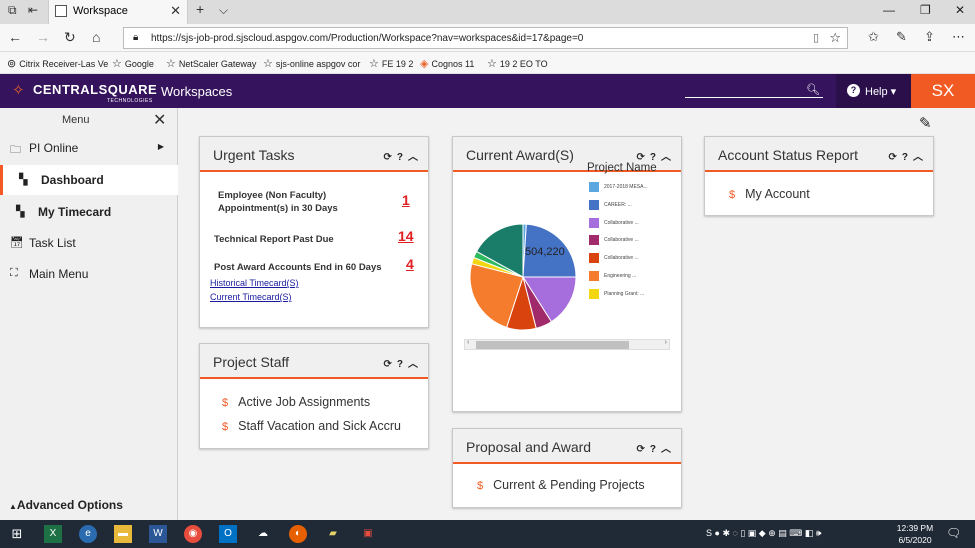 The image size is (975, 548). Describe the element at coordinates (873, 91) in the screenshot. I see `help-button: ? Help ▾` at that location.